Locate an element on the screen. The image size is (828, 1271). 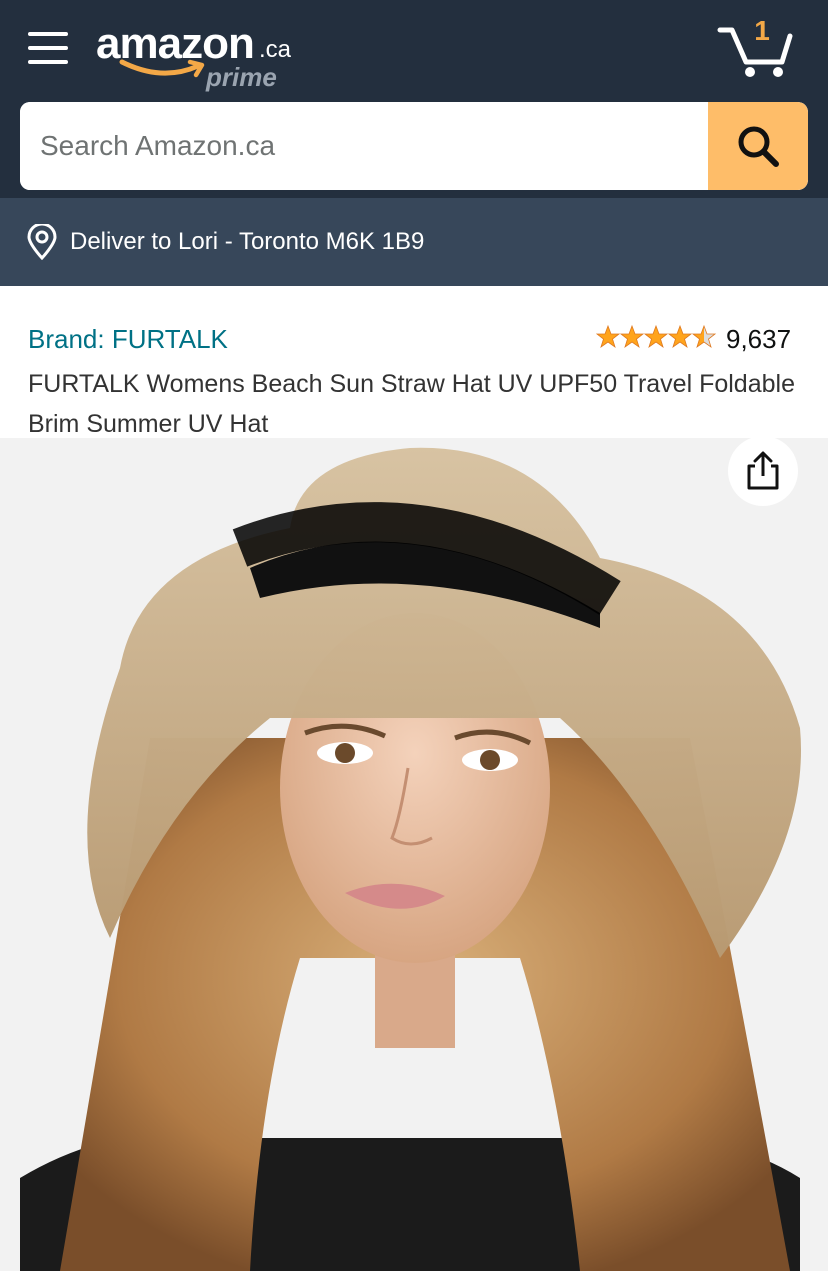
search-input is located at coordinates (365, 146).